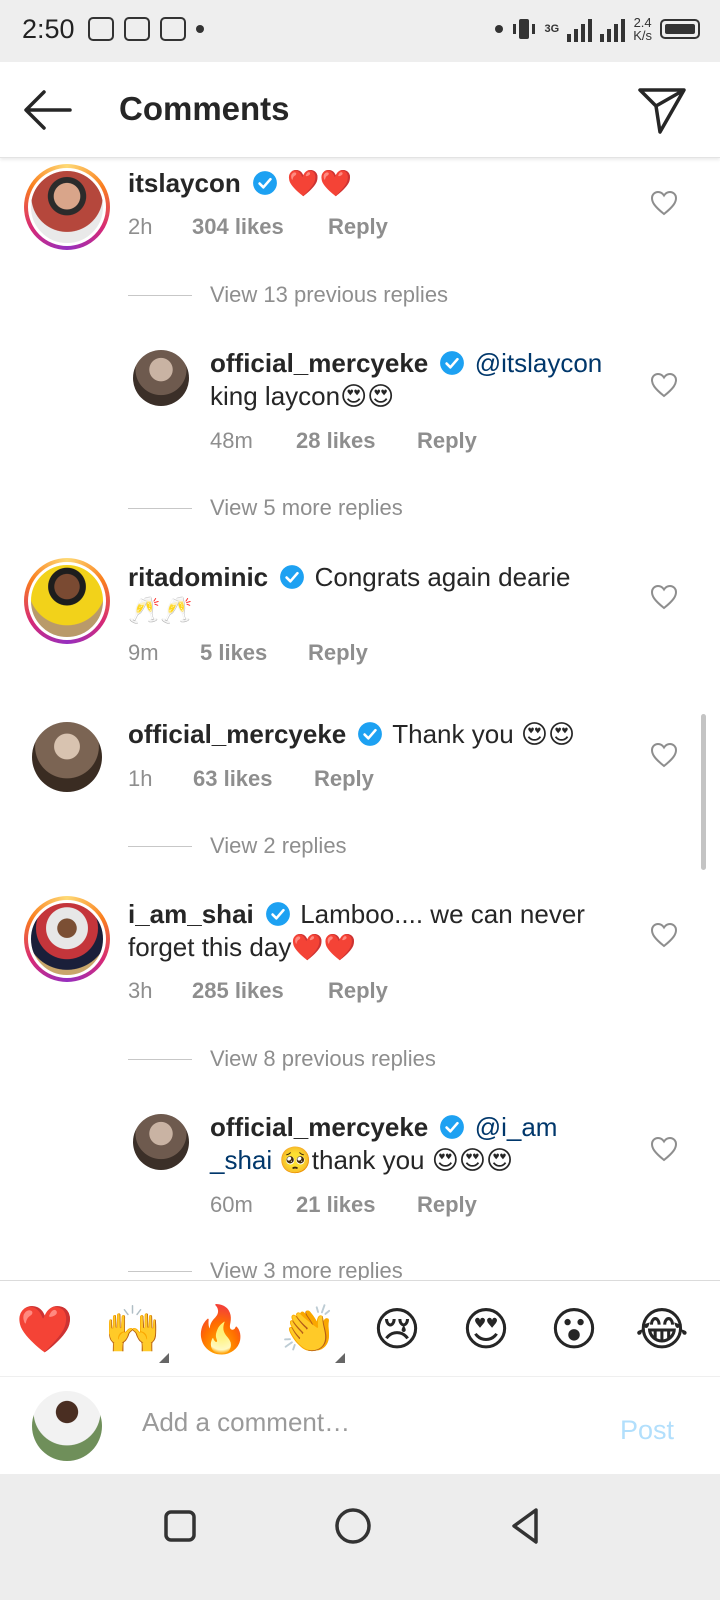  I want to click on comment-likes: 304 likes, so click(260, 227).